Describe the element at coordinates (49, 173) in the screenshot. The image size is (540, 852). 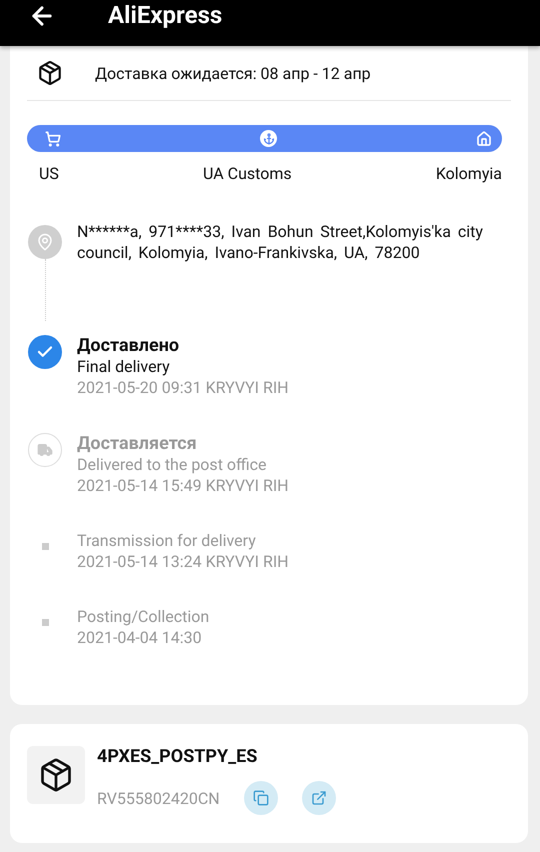
I see `route-stop-label: US` at that location.